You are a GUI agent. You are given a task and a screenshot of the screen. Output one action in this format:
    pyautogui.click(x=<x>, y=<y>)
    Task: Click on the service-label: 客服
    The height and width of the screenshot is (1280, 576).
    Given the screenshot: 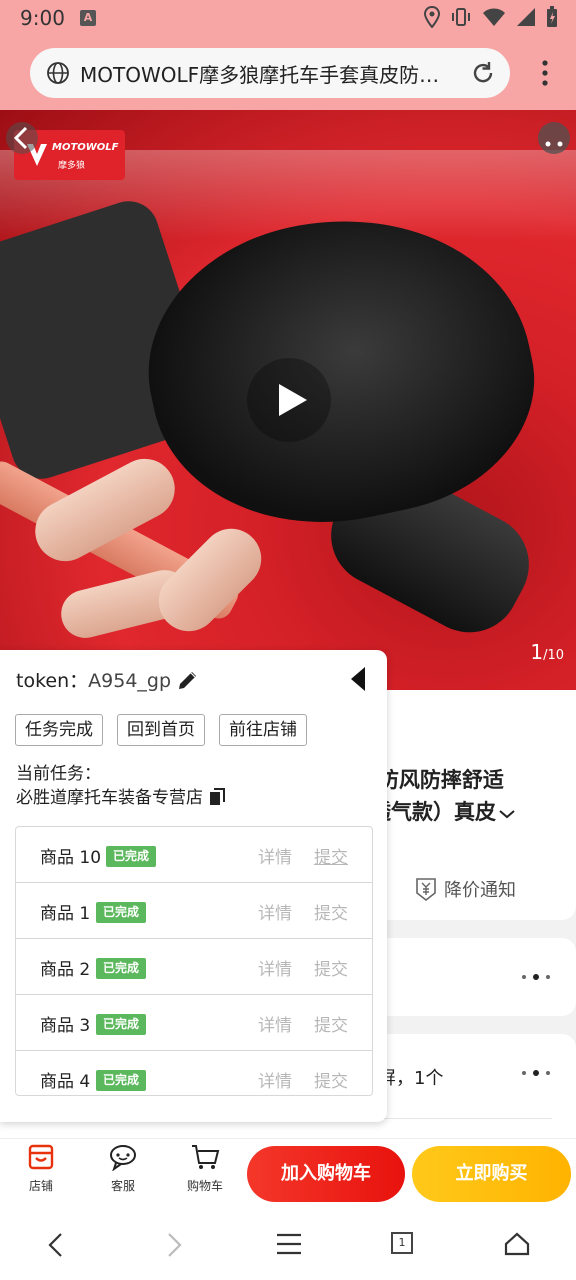 What is the action you would take?
    pyautogui.click(x=122, y=1186)
    